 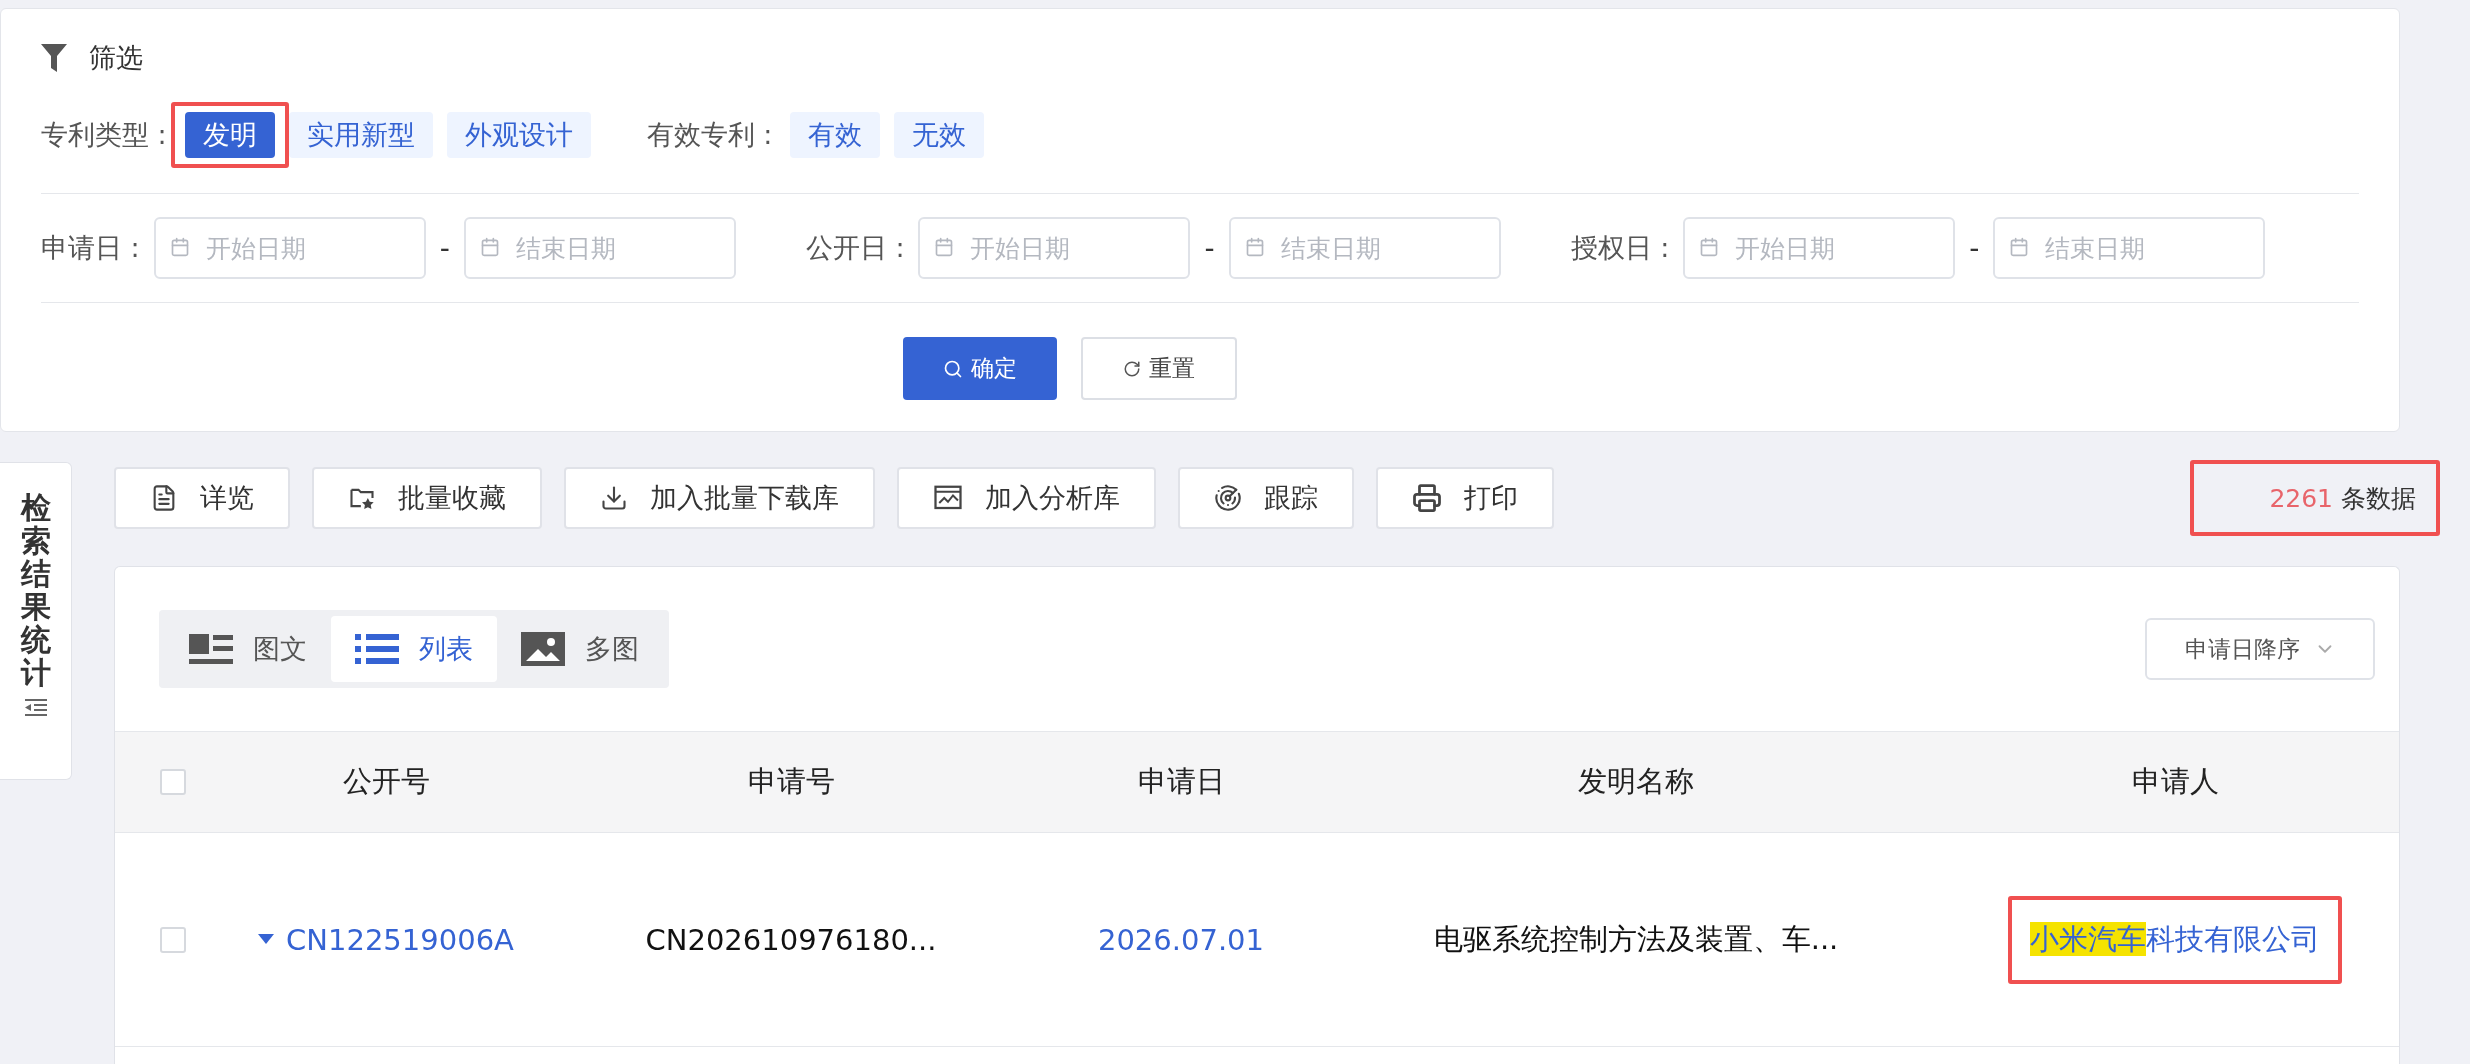 What do you see at coordinates (1026, 498) in the screenshot?
I see `toolbar-button: 加入分析库` at bounding box center [1026, 498].